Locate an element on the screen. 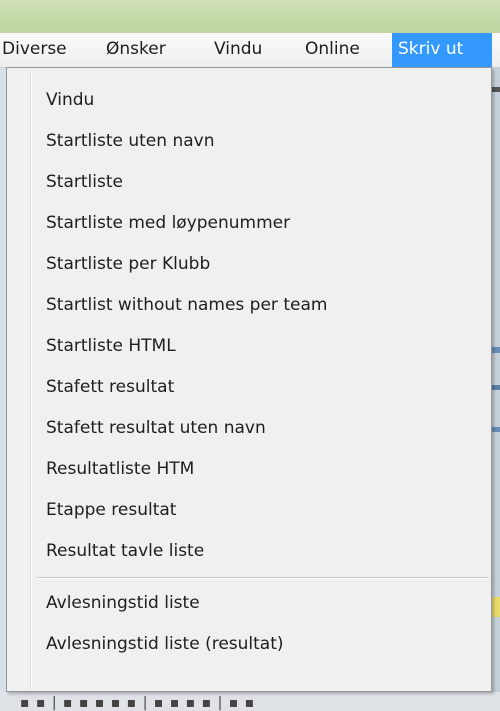  menu-item-stafett-resultat-uten-navn: Stafett resultat uten navn is located at coordinates (249, 428).